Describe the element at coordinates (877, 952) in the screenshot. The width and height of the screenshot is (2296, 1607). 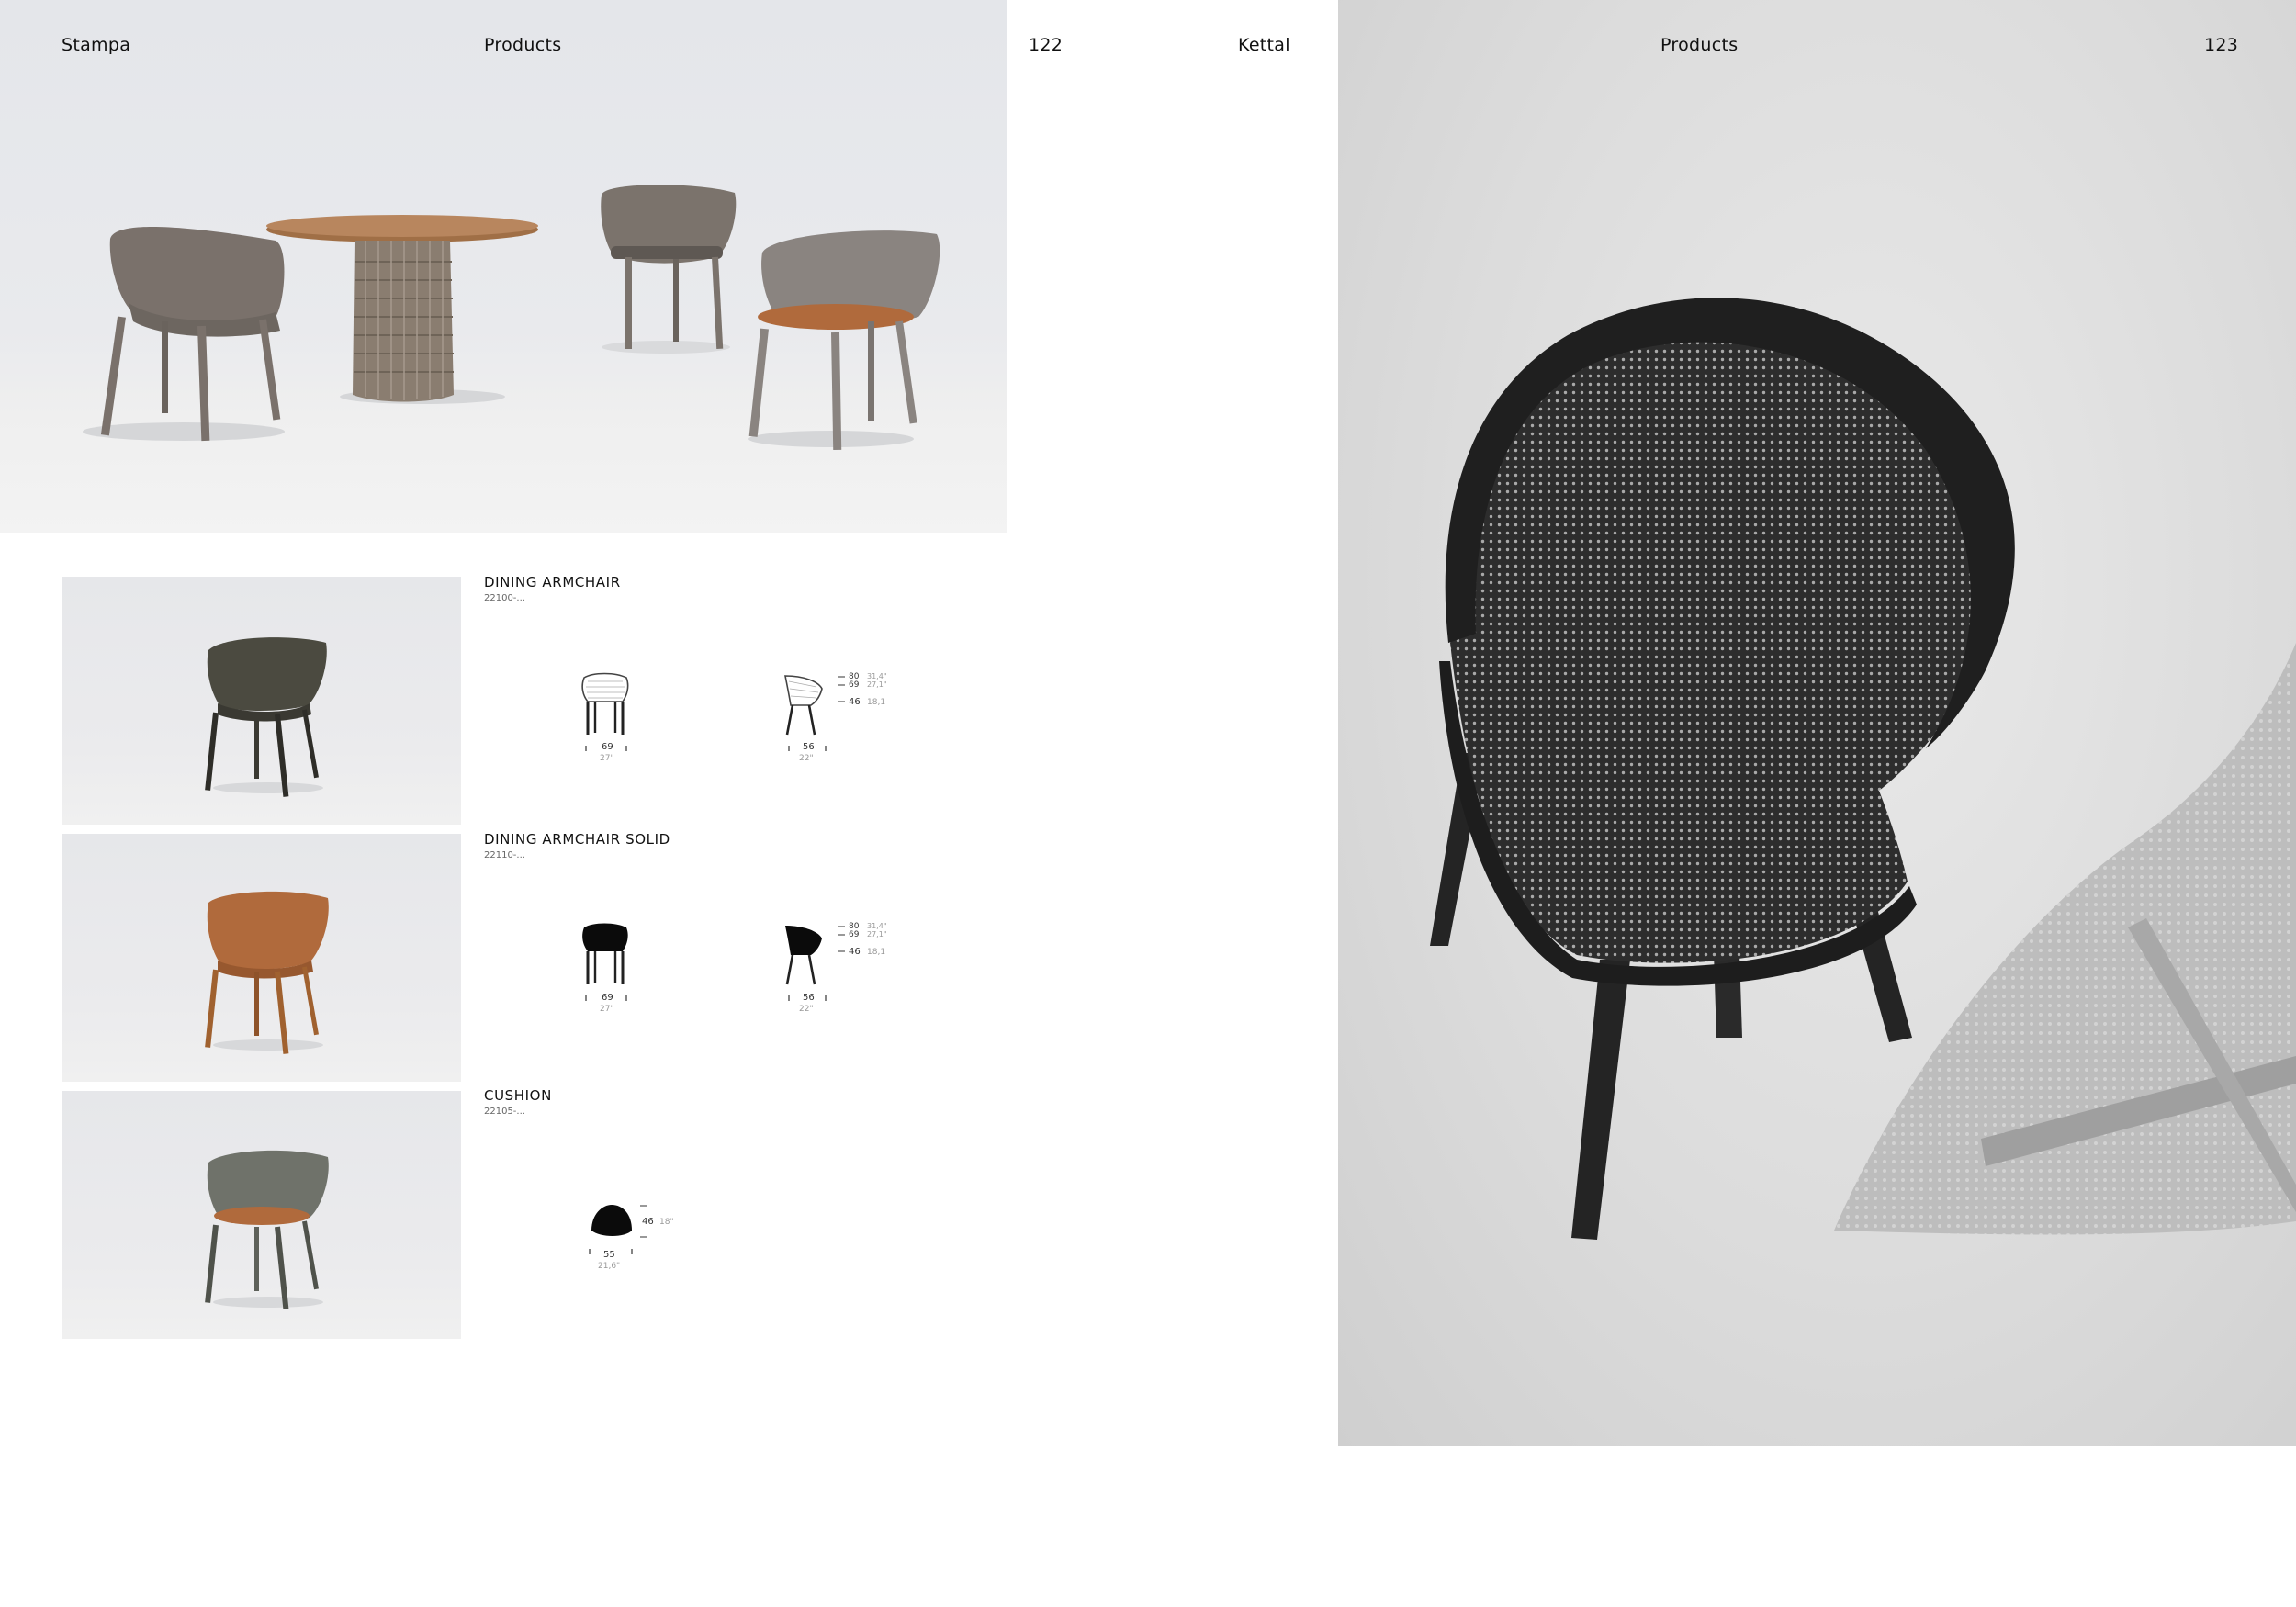
I see `seat-in-dining-armchair-solid: 18,1` at that location.